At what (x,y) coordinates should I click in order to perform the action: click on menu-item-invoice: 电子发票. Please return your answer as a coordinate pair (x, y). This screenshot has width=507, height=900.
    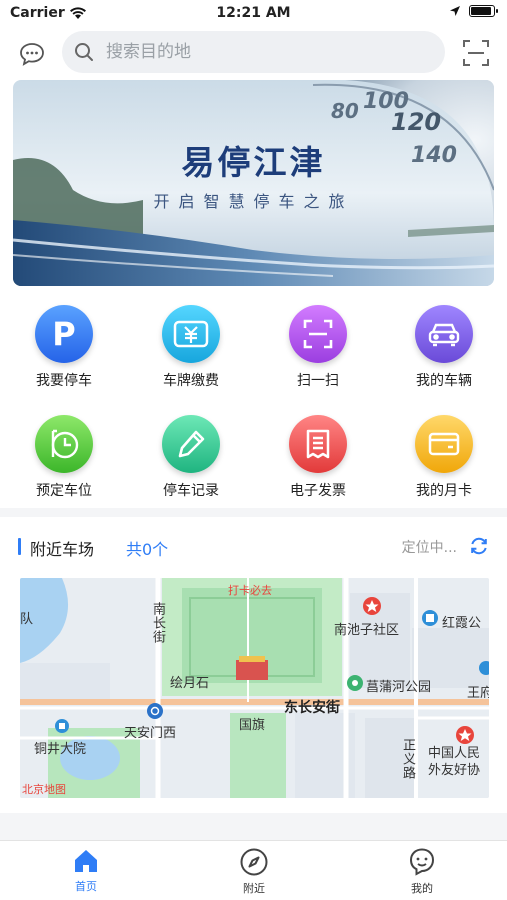
    Looking at the image, I should click on (318, 457).